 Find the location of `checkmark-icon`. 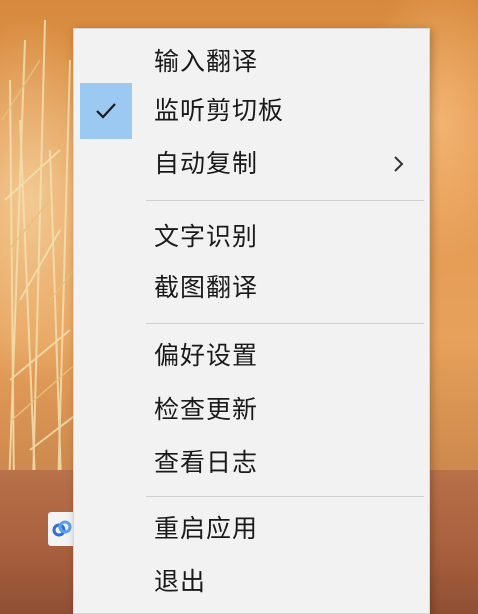

checkmark-icon is located at coordinates (106, 111).